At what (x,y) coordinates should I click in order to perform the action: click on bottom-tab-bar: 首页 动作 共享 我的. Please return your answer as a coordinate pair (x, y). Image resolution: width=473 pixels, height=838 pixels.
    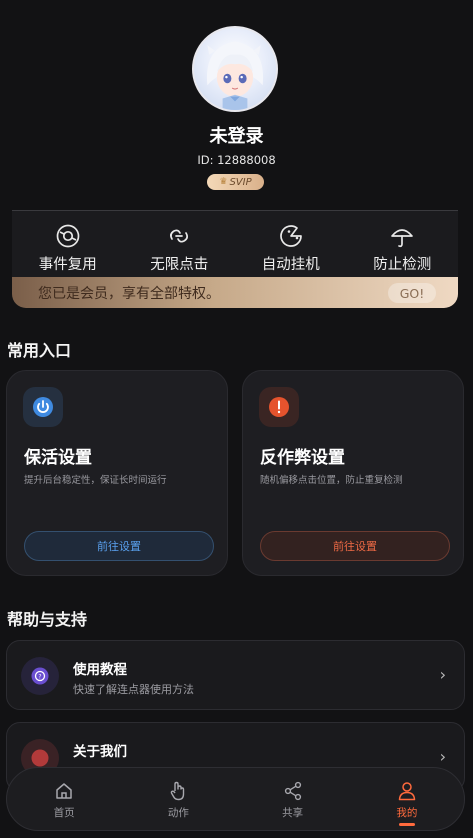
    Looking at the image, I should click on (235, 799).